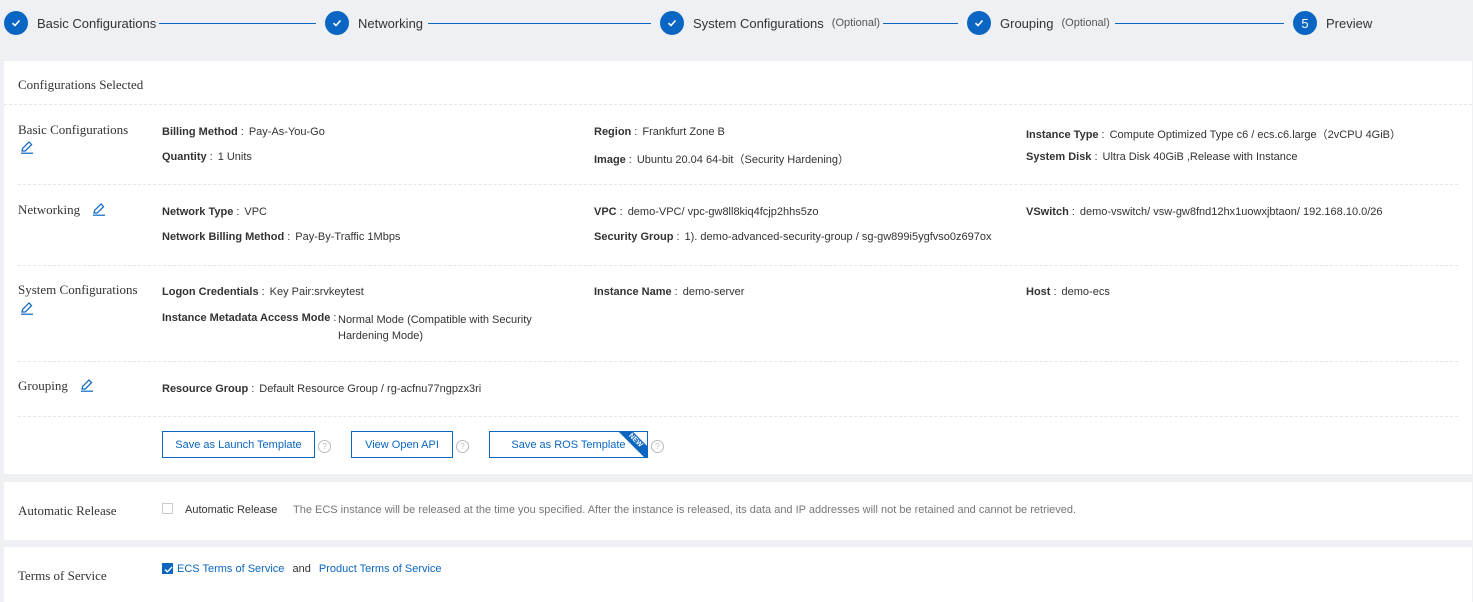 The image size is (1473, 602). What do you see at coordinates (758, 23) in the screenshot?
I see `step-label: System Configurations` at bounding box center [758, 23].